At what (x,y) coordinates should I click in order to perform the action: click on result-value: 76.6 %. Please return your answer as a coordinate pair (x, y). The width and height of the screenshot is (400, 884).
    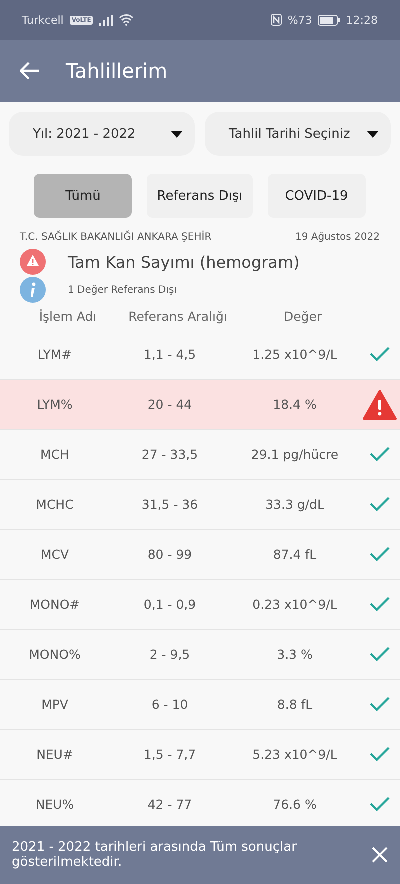
    Looking at the image, I should click on (295, 804).